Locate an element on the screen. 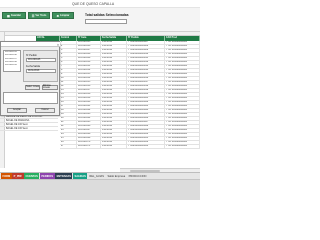 The image size is (320, 240). cell-guia: 001-000158 is located at coordinates (89, 94).